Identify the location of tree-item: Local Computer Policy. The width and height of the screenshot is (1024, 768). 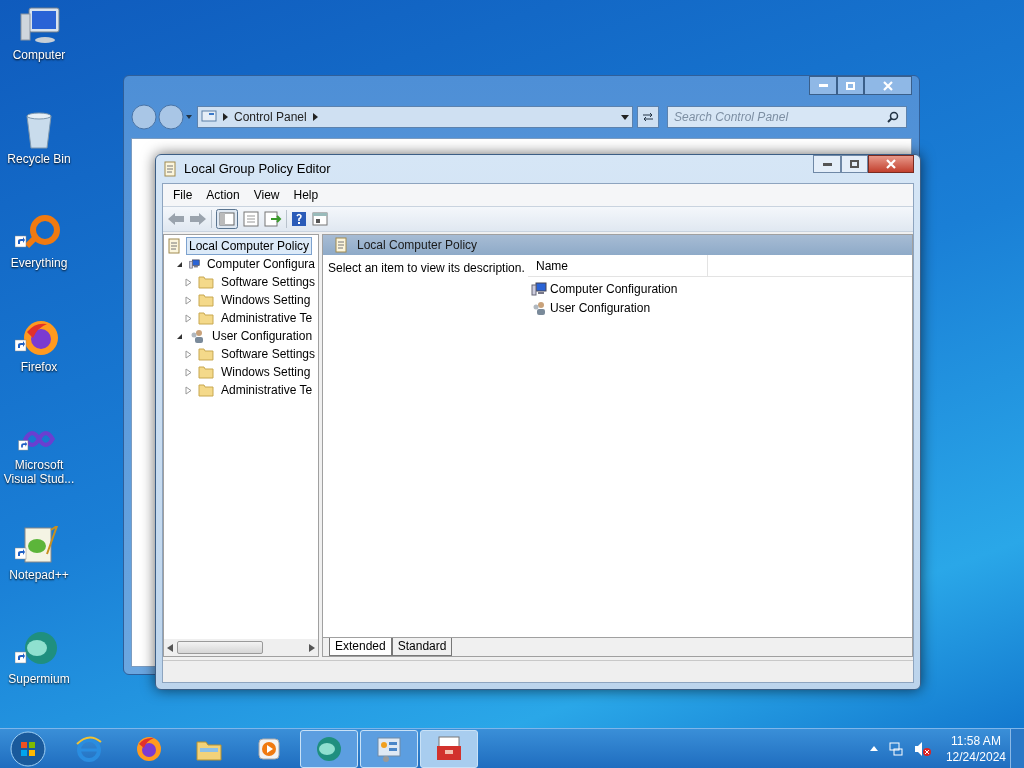
(249, 246).